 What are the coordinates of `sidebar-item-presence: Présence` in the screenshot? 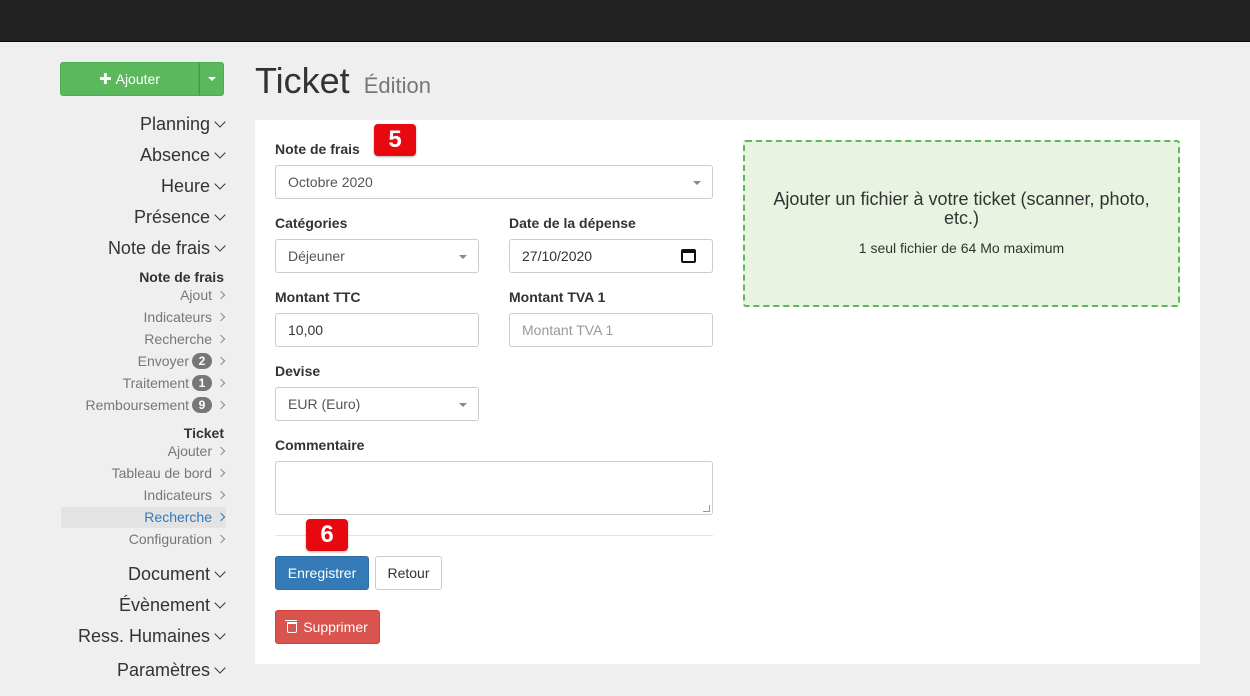 It's located at (179, 217).